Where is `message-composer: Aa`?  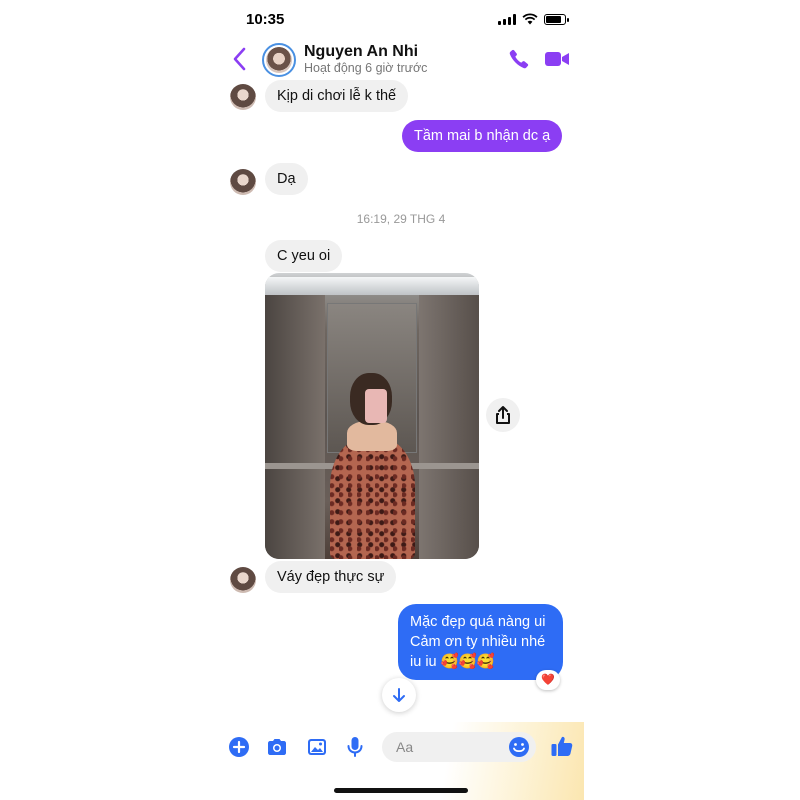 message-composer: Aa is located at coordinates (401, 761).